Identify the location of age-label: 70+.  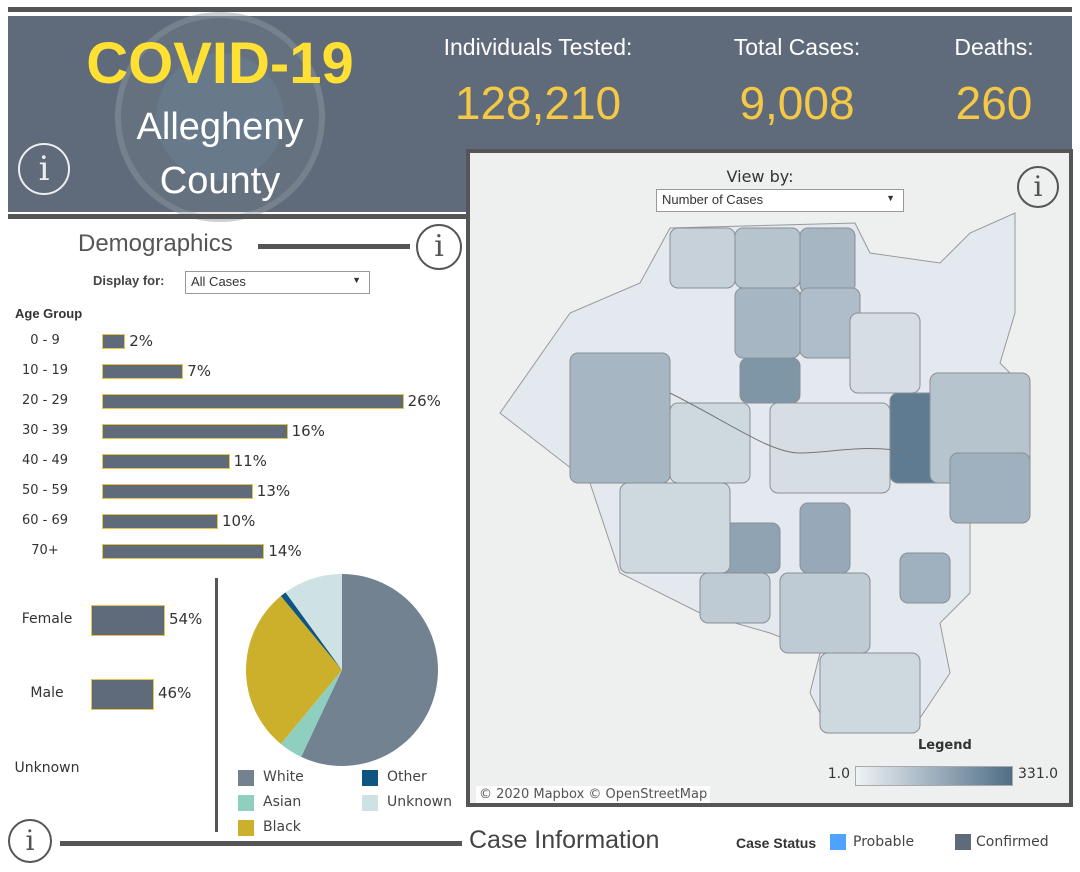
(45, 550).